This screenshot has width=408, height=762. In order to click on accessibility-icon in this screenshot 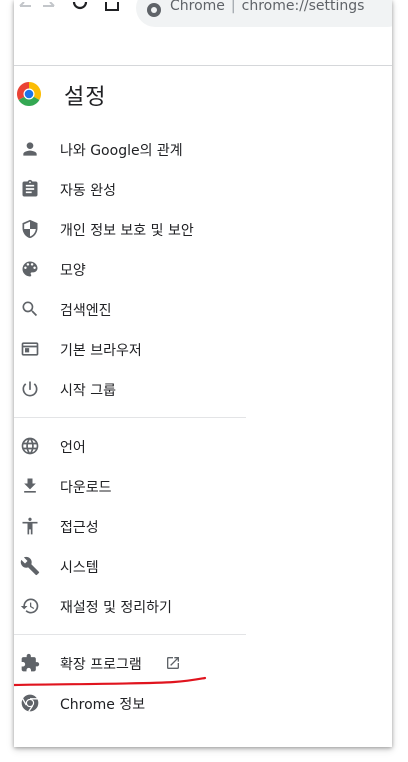, I will do `click(30, 526)`.